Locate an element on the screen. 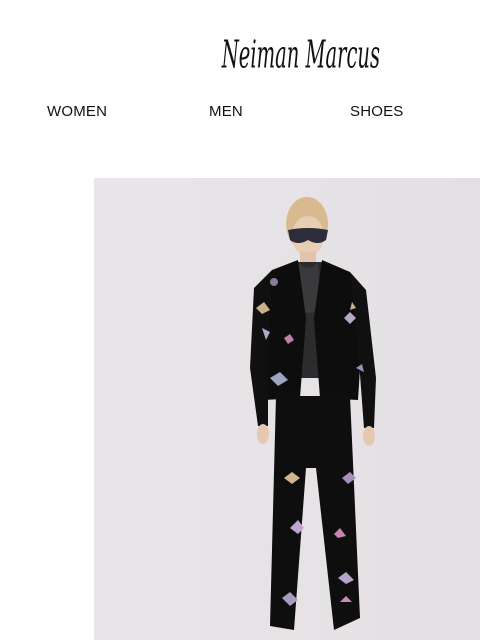 This screenshot has height=640, width=480. nav-item-women: WOMEN is located at coordinates (77, 111).